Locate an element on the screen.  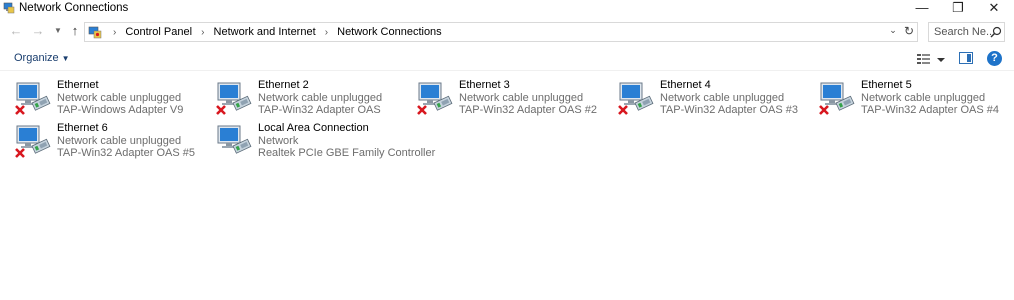
connection-name: Ethernet 5 is located at coordinates (886, 85).